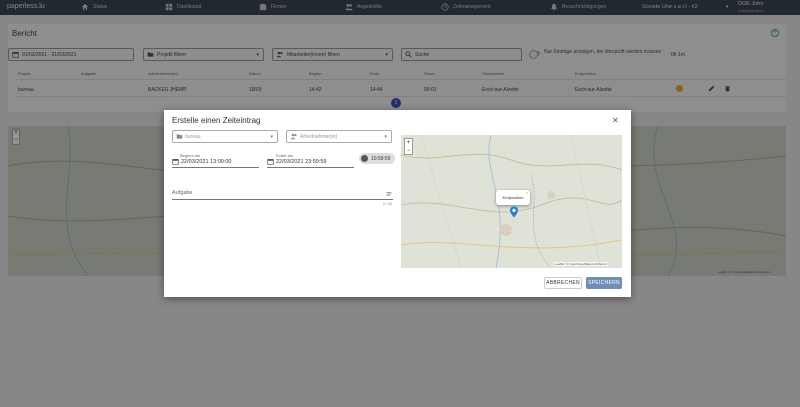 This screenshot has width=800, height=407. I want to click on close-icon: ✕, so click(615, 120).